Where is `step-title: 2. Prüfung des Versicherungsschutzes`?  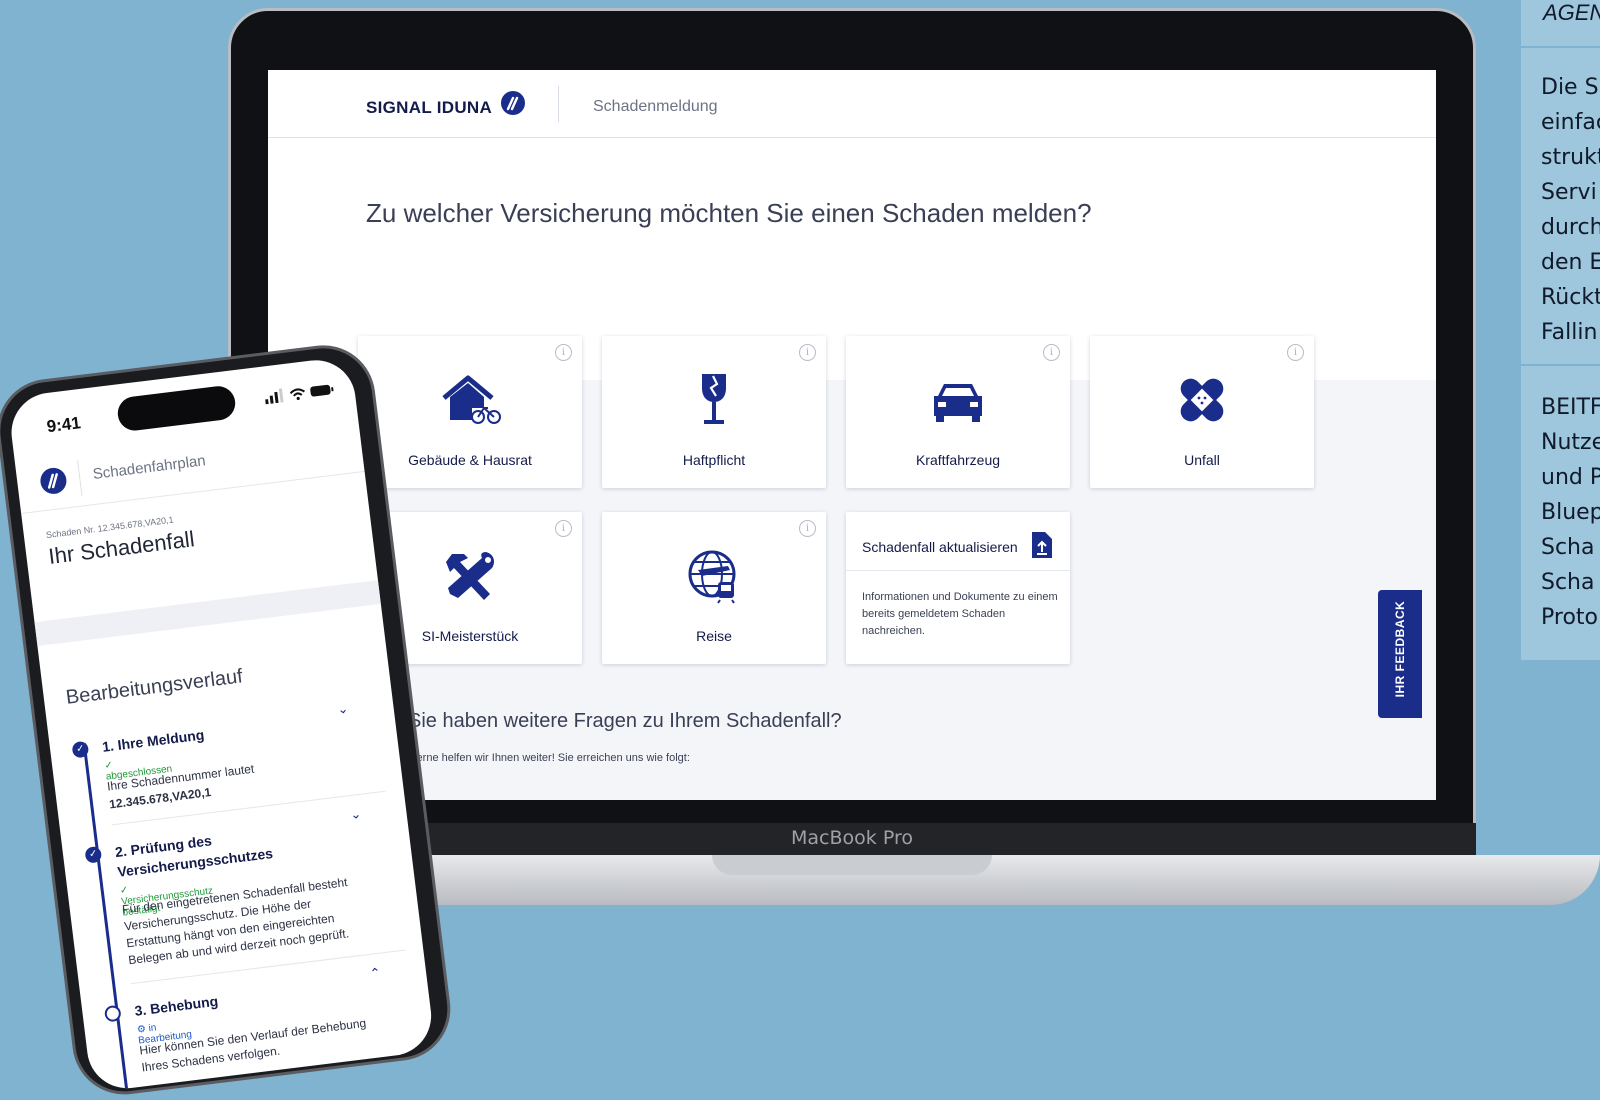
step-title: 2. Prüfung des Versicherungsschutzes is located at coordinates (194, 856).